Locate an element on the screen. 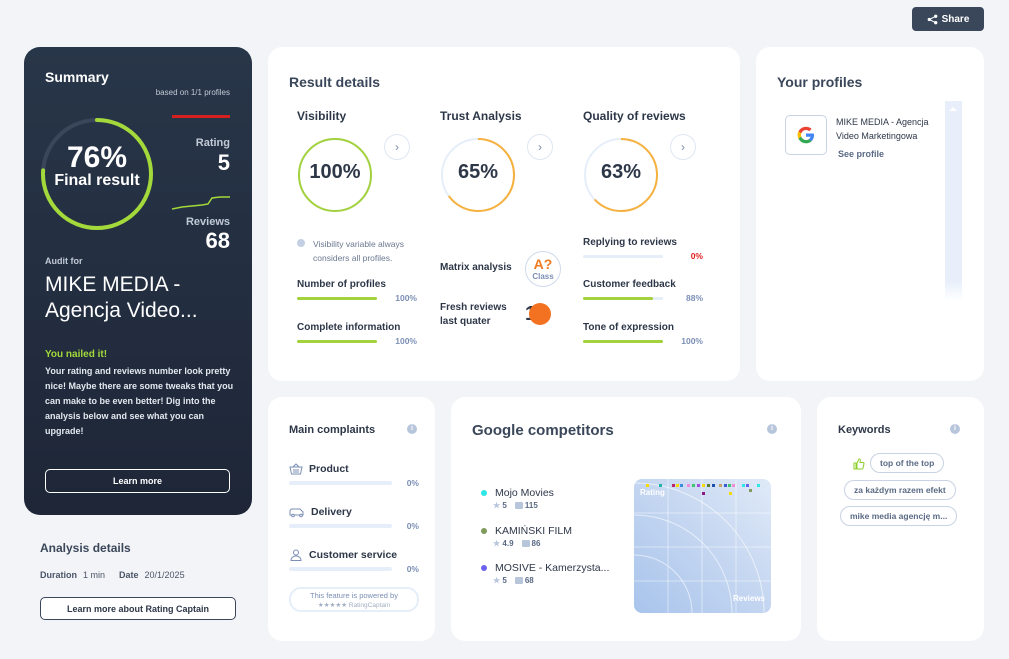  basket-icon is located at coordinates (296, 469).